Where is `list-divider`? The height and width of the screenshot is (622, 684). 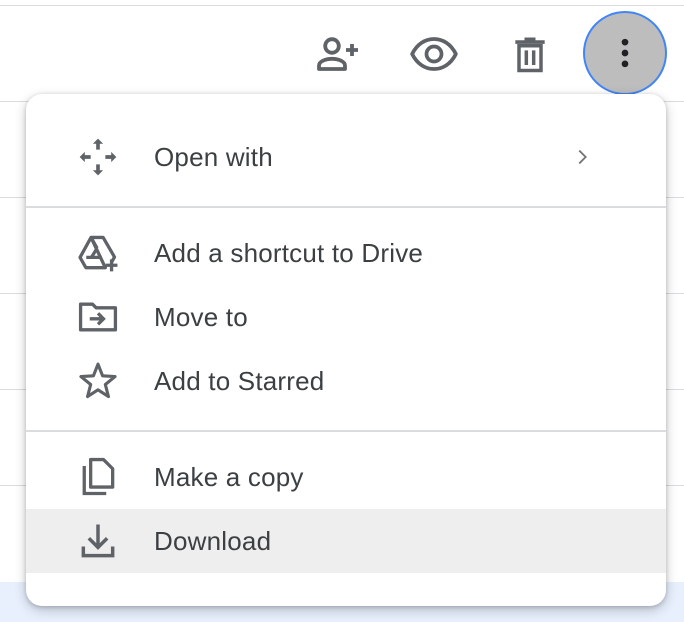
list-divider is located at coordinates (342, 5).